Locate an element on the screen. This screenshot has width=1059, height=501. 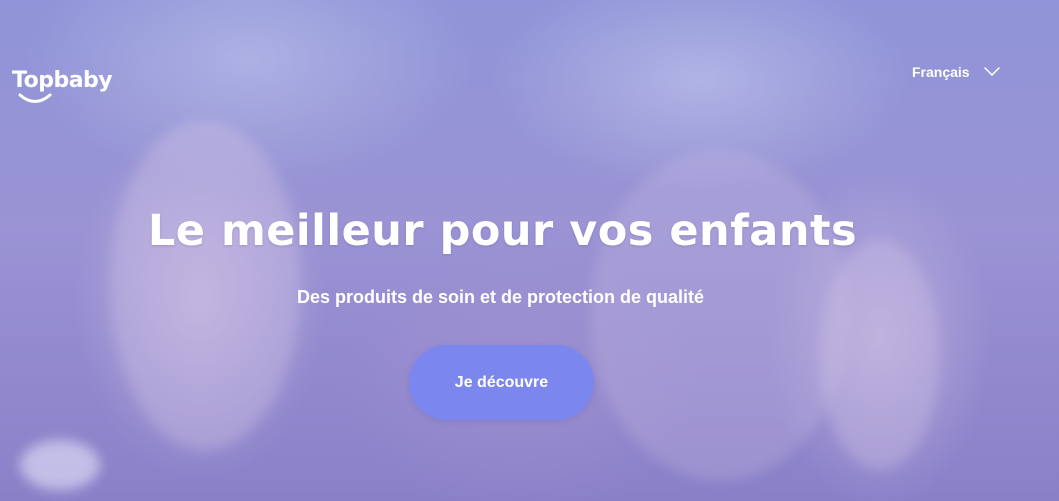
language-selector: Français is located at coordinates (956, 72).